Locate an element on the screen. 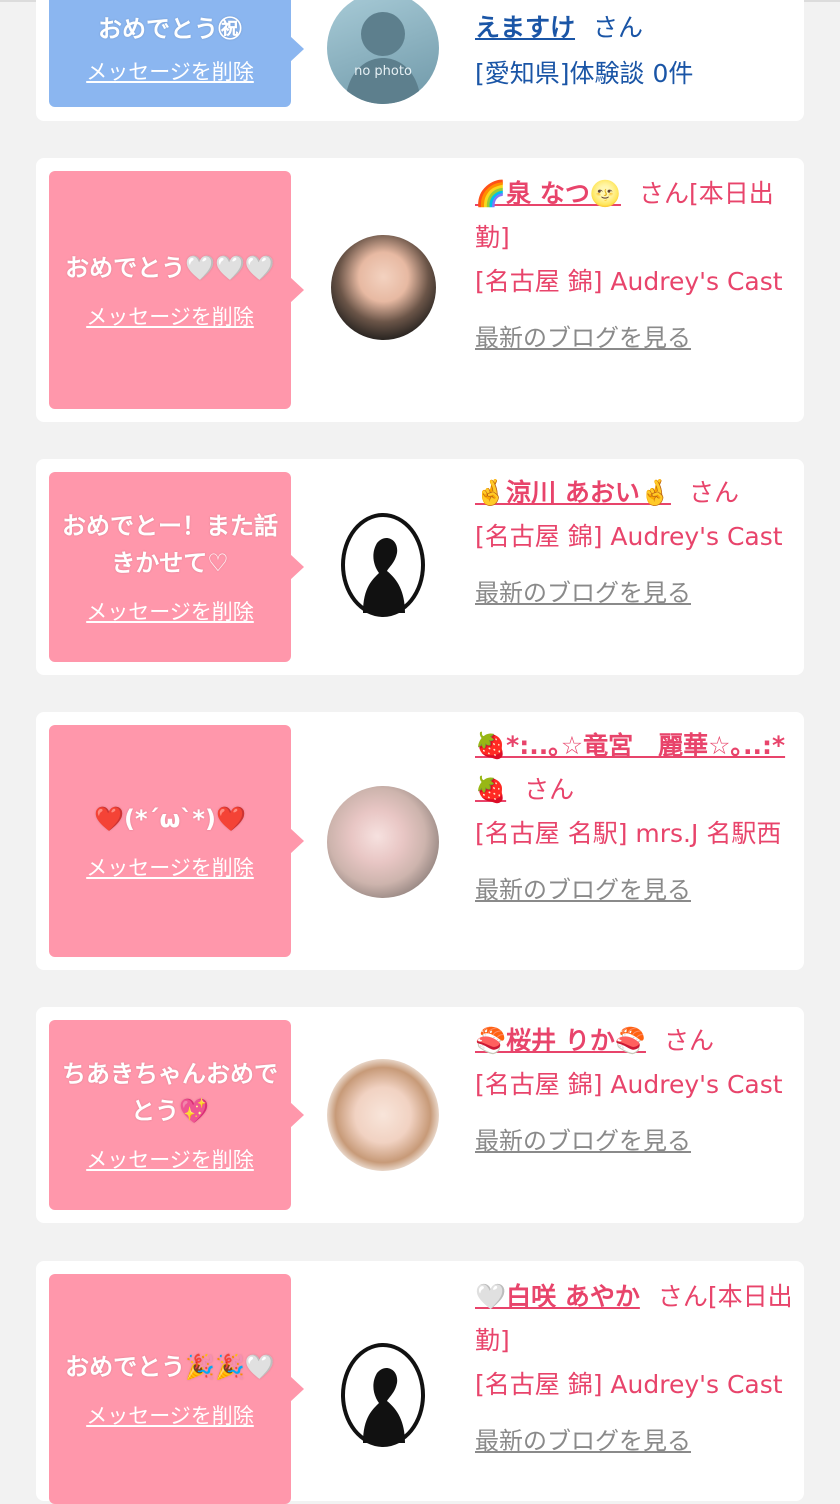 This screenshot has width=840, height=1504. user-detail: [愛知県]体験談 0件 is located at coordinates (584, 73).